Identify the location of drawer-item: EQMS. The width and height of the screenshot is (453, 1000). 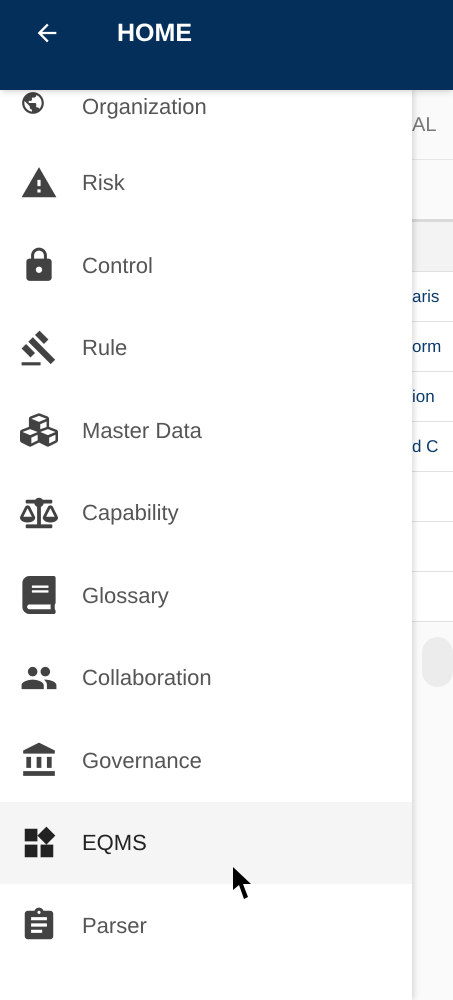
(206, 843).